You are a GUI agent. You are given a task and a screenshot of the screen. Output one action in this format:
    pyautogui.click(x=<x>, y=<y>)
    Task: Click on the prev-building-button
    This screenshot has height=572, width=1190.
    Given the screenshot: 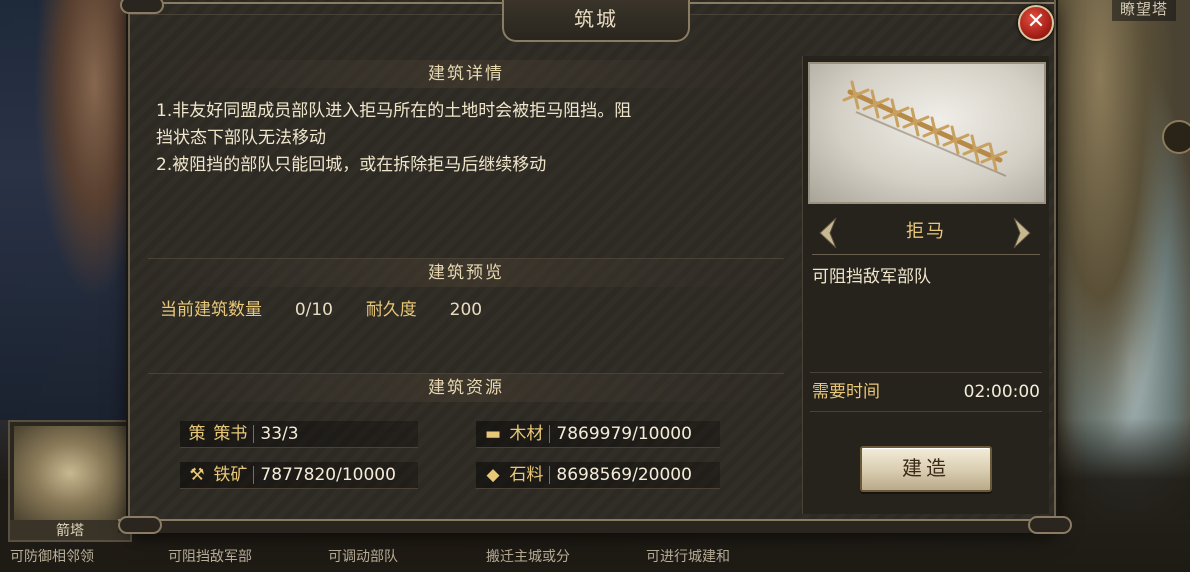 What is the action you would take?
    pyautogui.click(x=828, y=233)
    